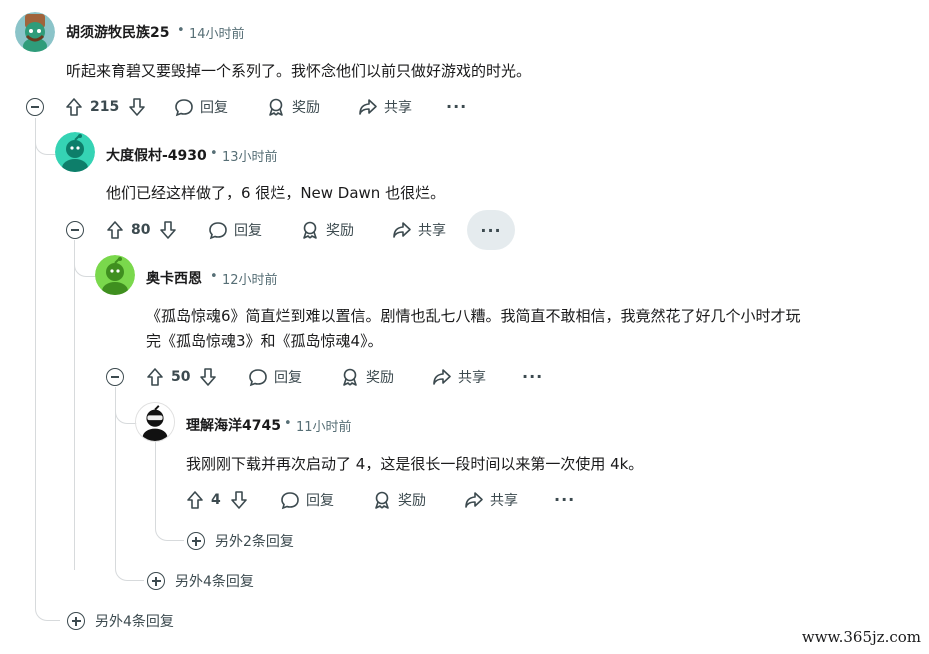  I want to click on comment-timestamp: 13小时前, so click(250, 155).